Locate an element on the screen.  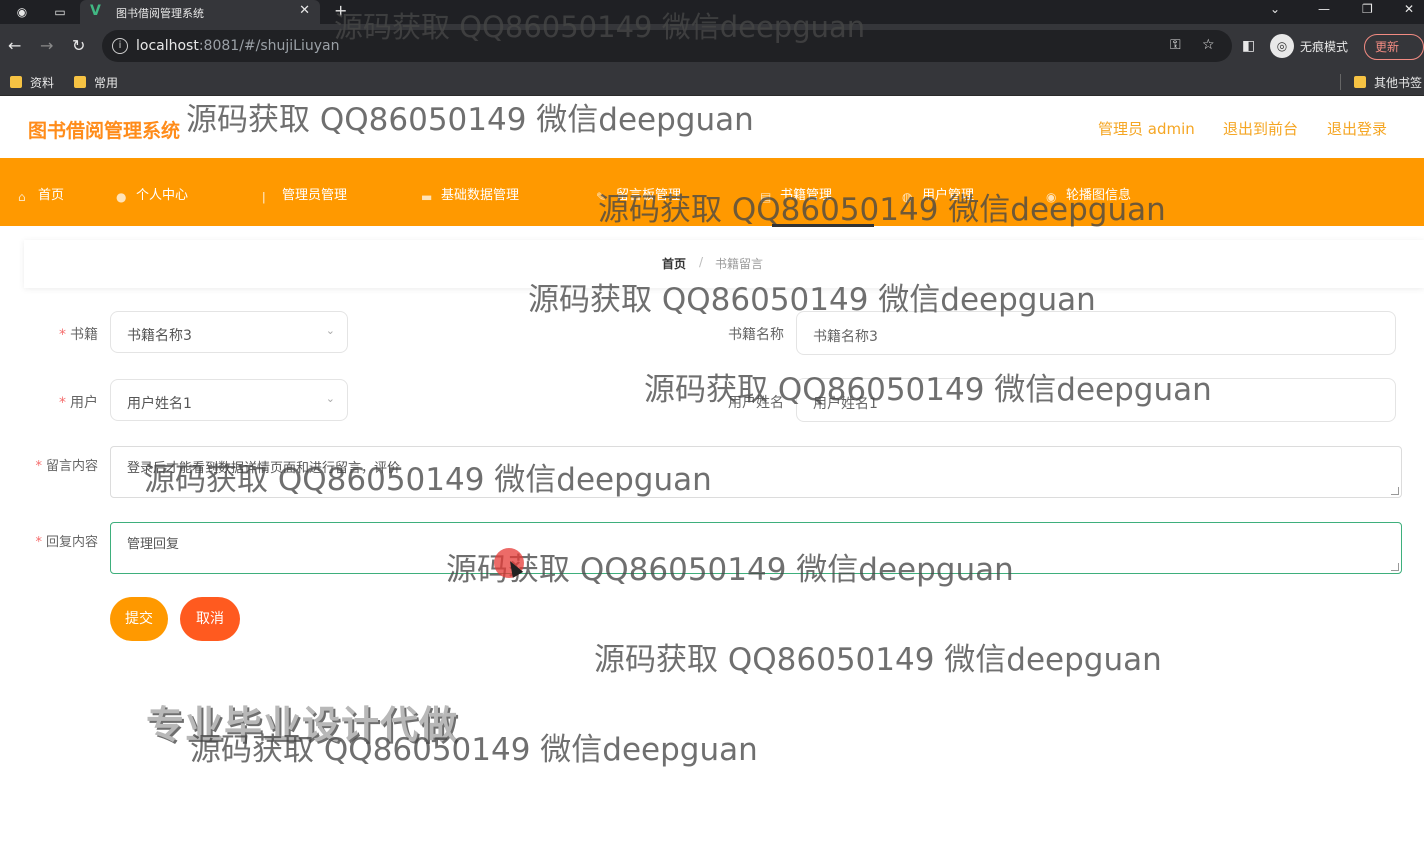
breadcrumb: 首页 / 书籍留言 is located at coordinates (724, 264).